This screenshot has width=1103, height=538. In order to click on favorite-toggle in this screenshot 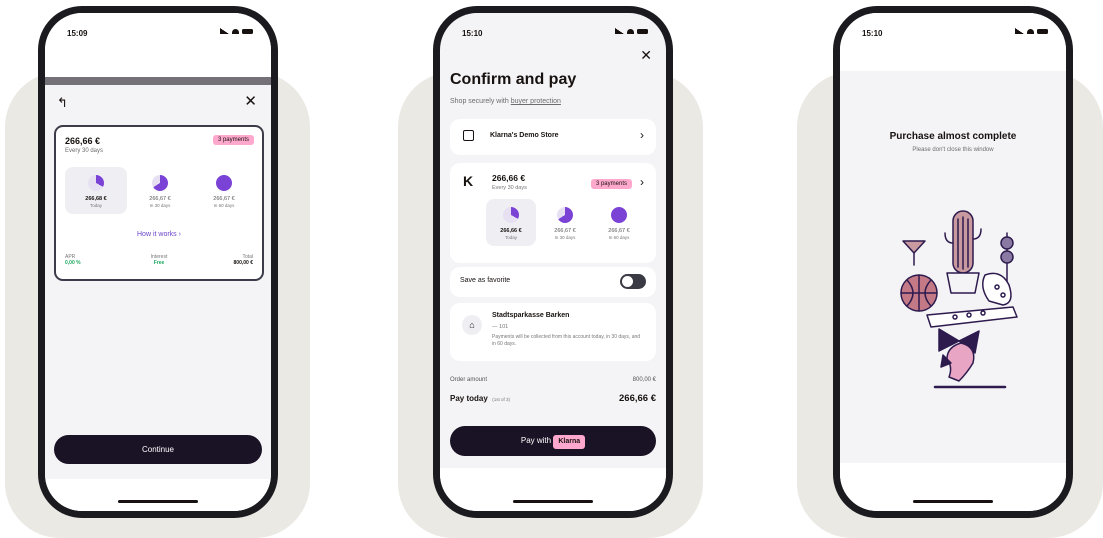, I will do `click(633, 281)`.